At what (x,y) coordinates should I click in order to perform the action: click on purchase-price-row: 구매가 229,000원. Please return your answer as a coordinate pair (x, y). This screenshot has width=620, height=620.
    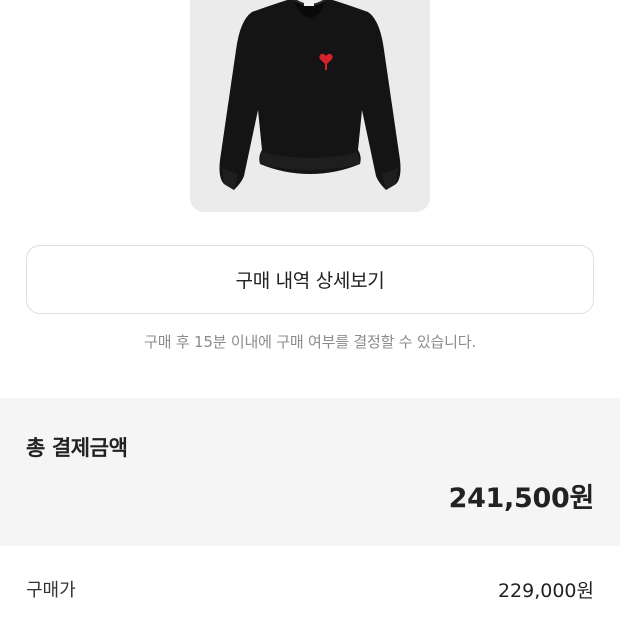
    Looking at the image, I should click on (310, 588).